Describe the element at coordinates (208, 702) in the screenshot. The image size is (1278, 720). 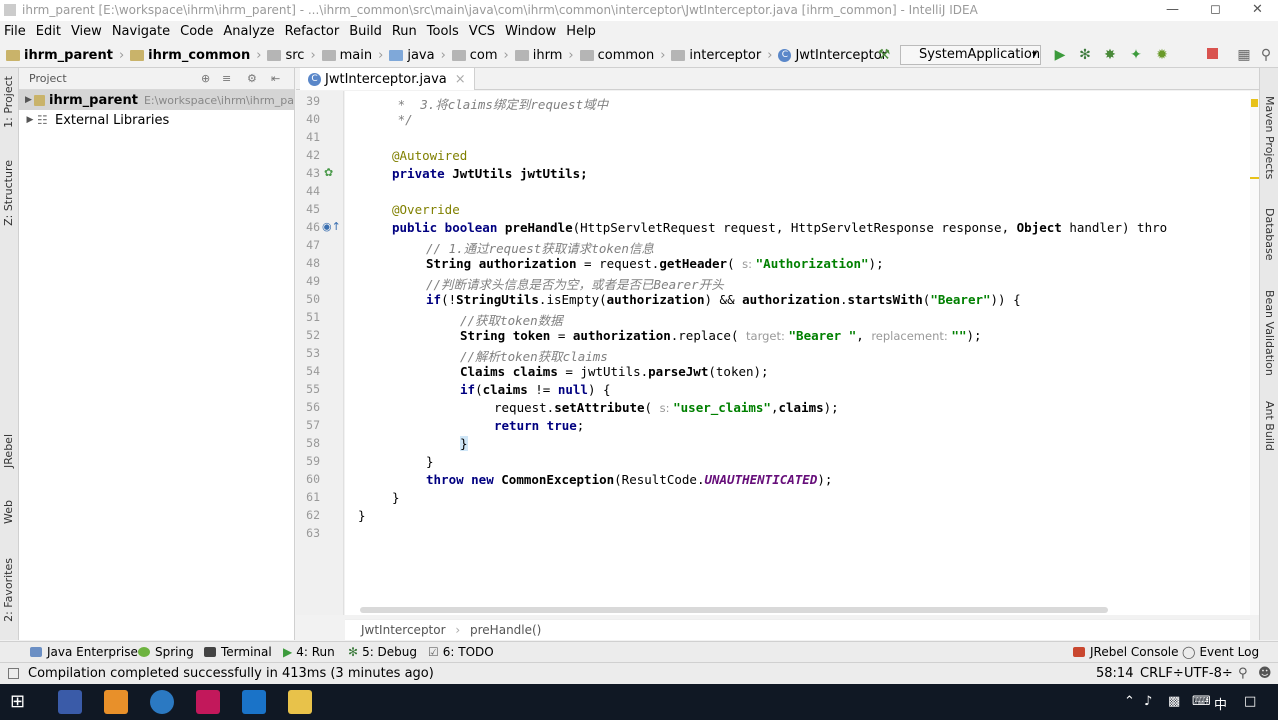
I see `intellij-icon` at that location.